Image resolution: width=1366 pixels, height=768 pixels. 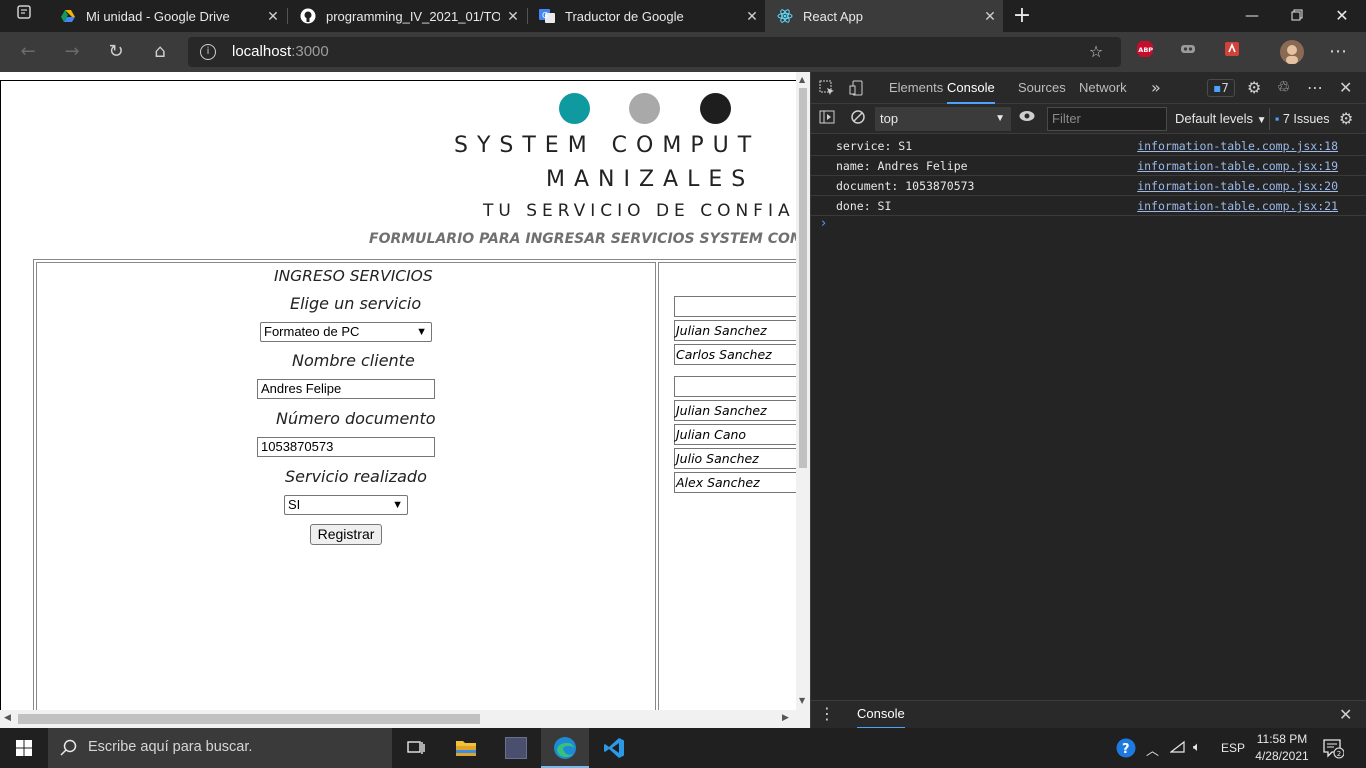 What do you see at coordinates (1297, 16) in the screenshot?
I see `restore-icon` at bounding box center [1297, 16].